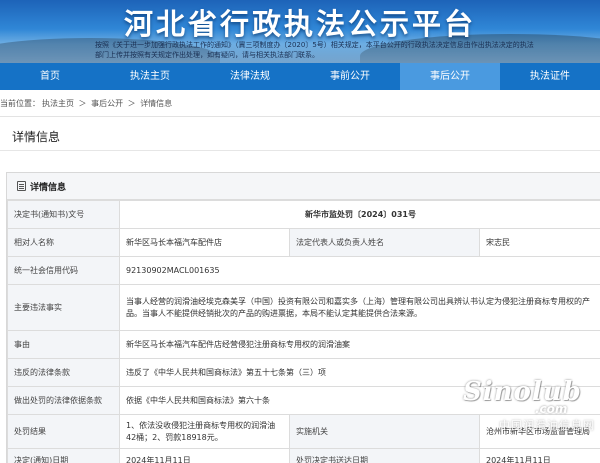 This screenshot has width=600, height=463. What do you see at coordinates (204, 242) in the screenshot?
I see `row-value: 新华区马长本福汽车配件店` at bounding box center [204, 242].